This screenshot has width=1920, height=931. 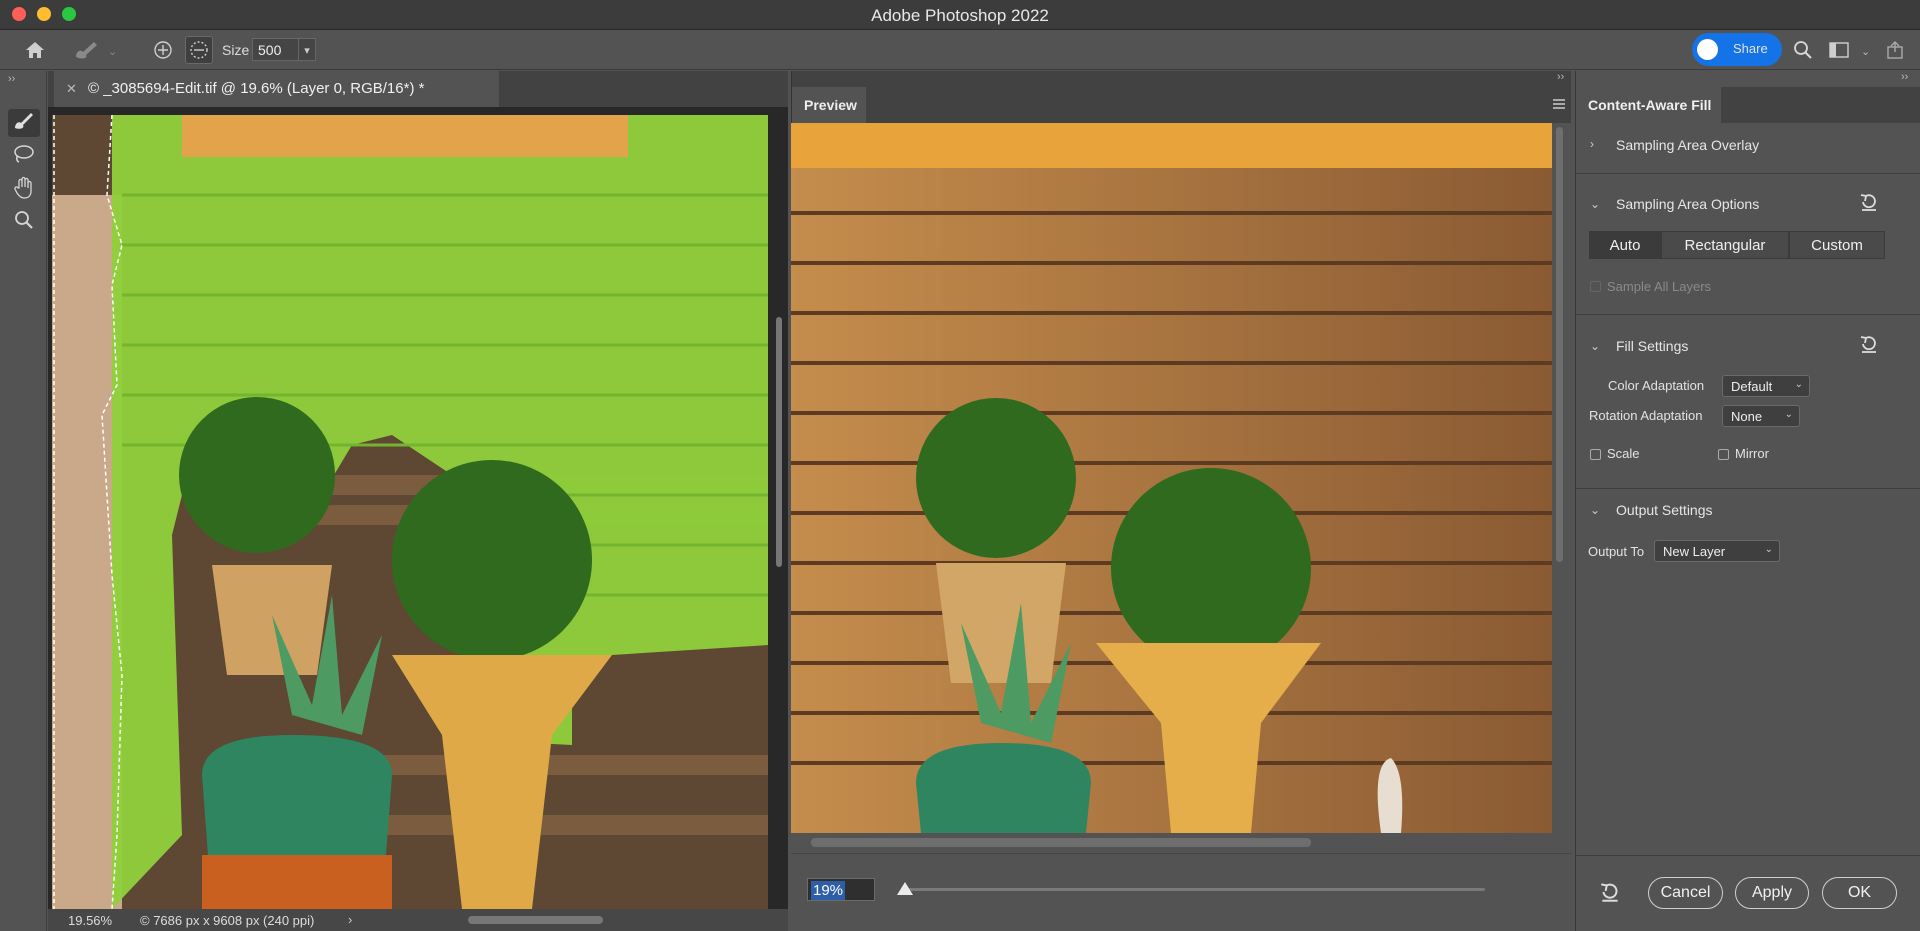 I want to click on sample-all-layers-label: Sample All Layers, so click(x=1659, y=286).